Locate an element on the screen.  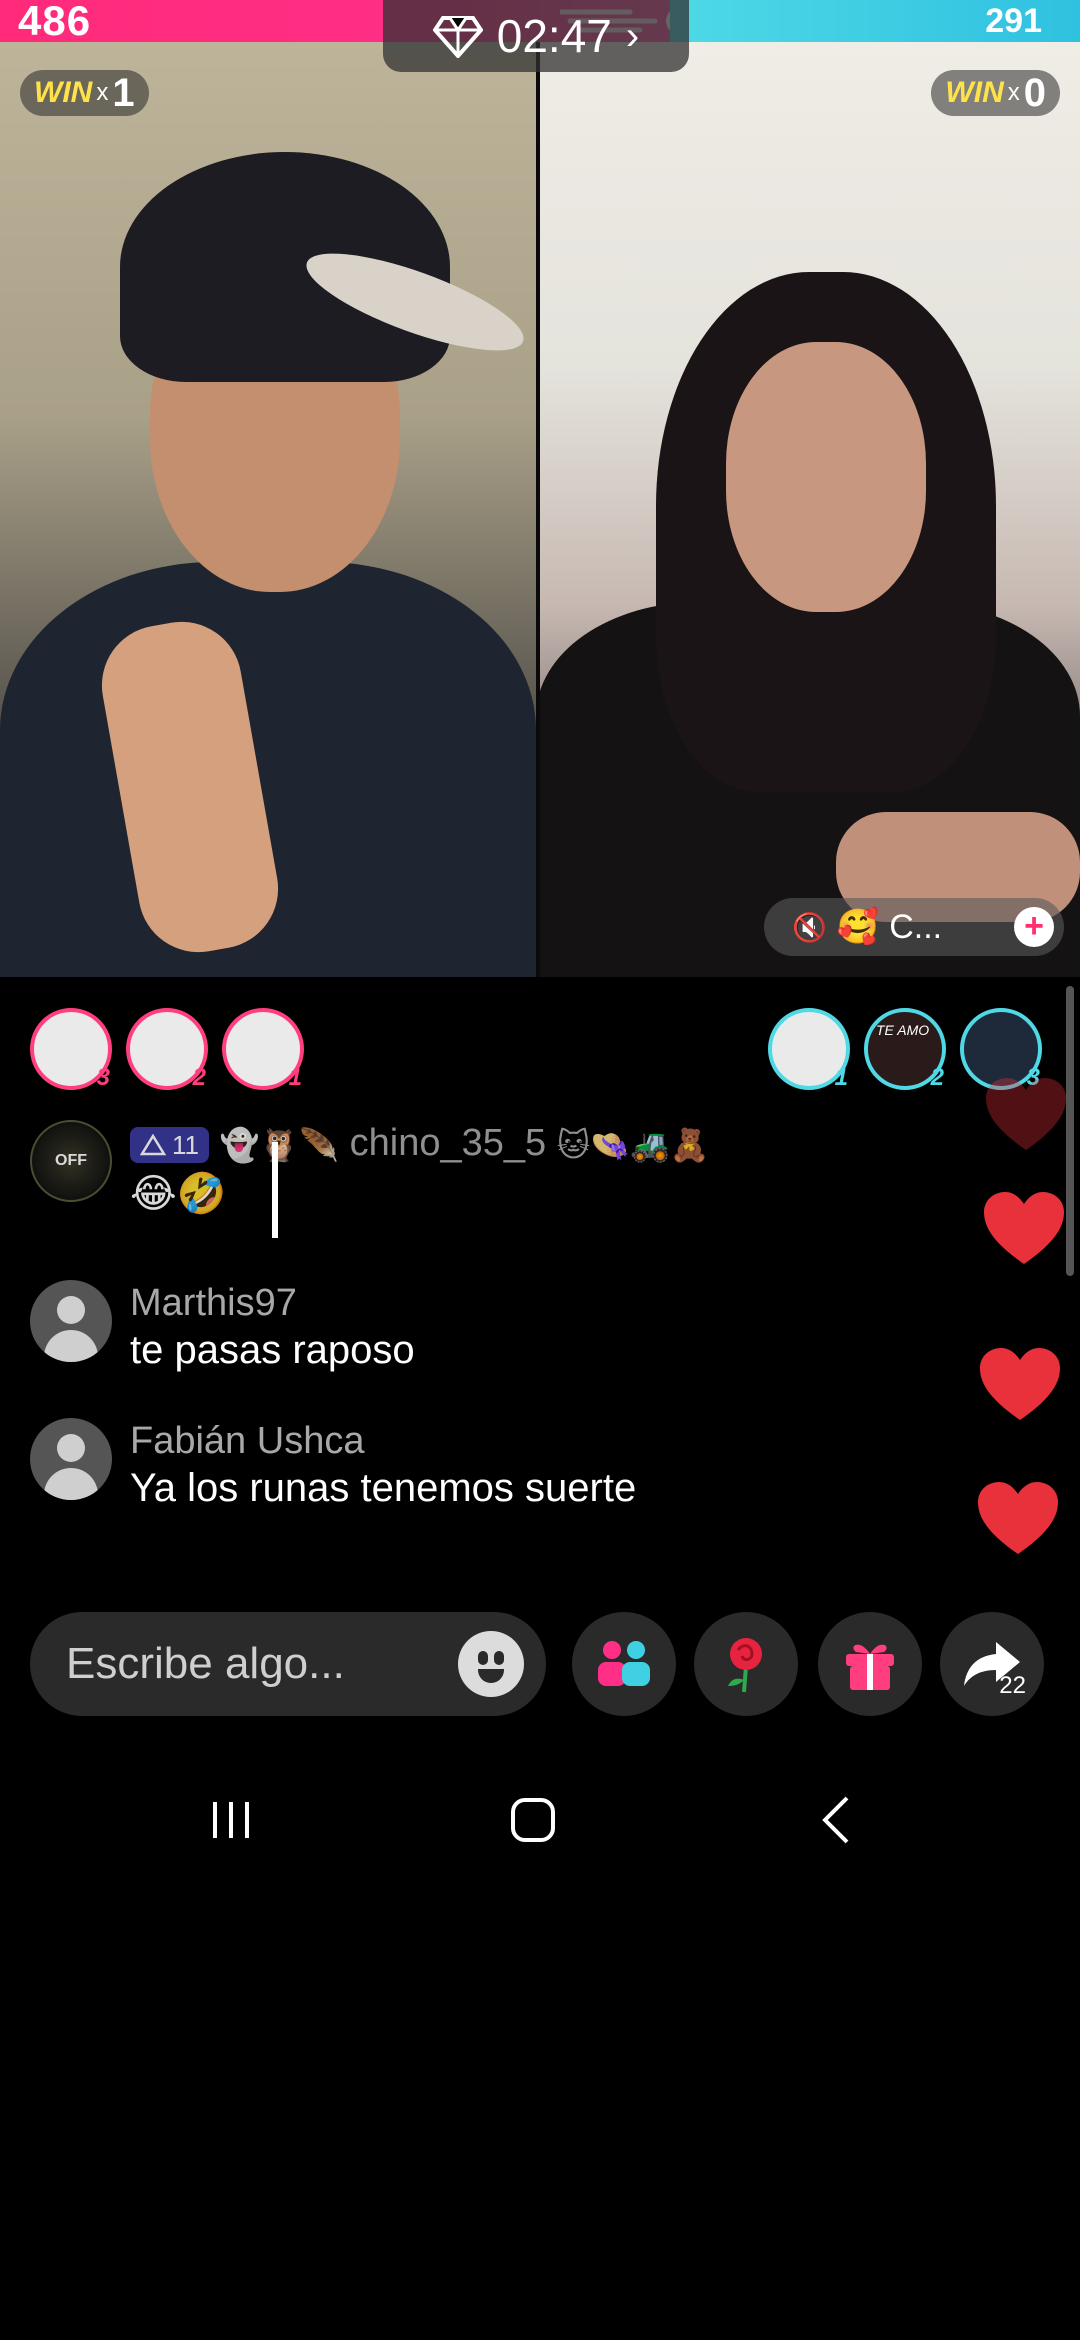
level-number: 11 is located at coordinates (185, 1144).